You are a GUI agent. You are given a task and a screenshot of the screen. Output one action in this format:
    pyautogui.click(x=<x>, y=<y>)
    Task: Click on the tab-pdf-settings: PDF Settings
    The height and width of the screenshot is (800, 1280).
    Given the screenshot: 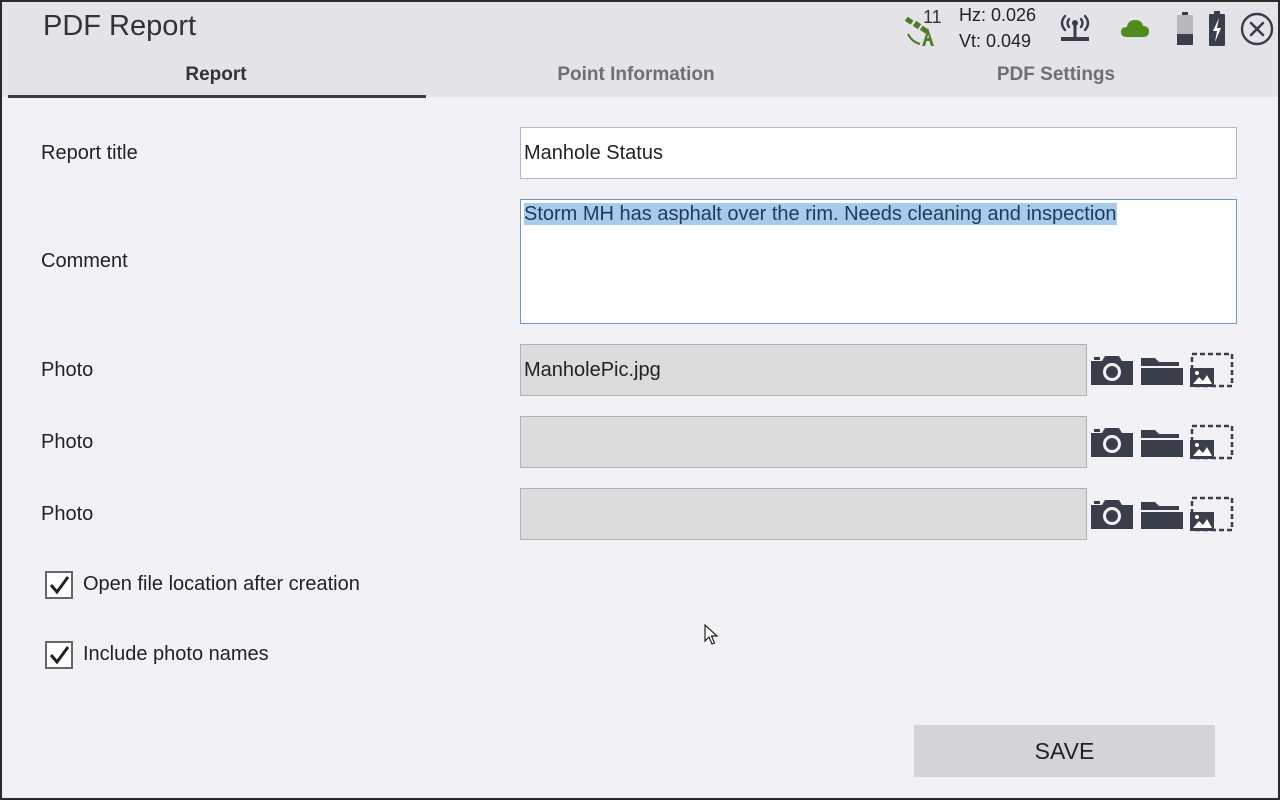 What is the action you would take?
    pyautogui.click(x=1056, y=80)
    